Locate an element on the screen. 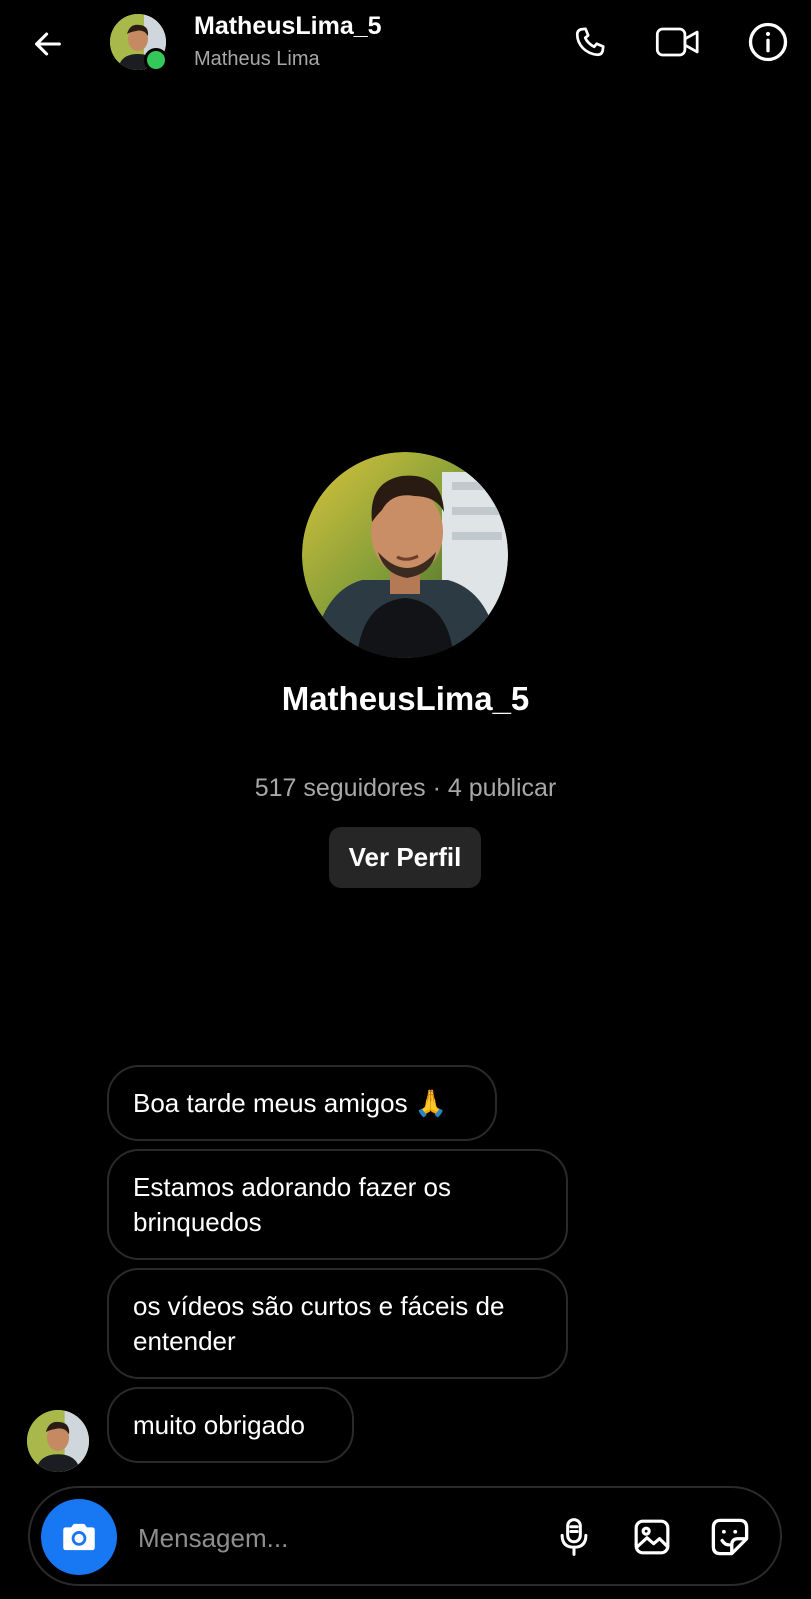 Image resolution: width=811 pixels, height=1599 pixels. message-text: Boa tarde meus amigos 🙏 is located at coordinates (290, 1102).